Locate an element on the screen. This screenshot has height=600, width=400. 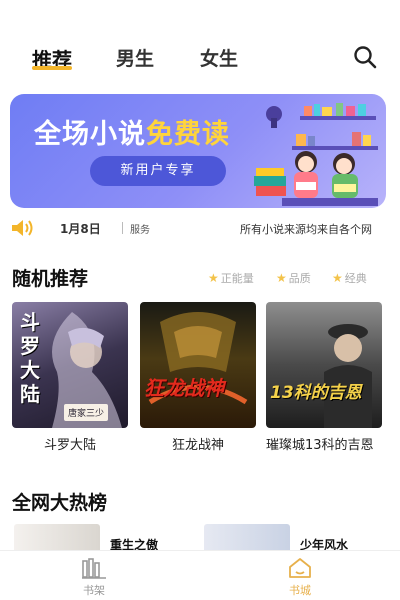
filter-group: ★ 正能量 ★ 品质 ★ 经典 is located at coordinates (299, 278).